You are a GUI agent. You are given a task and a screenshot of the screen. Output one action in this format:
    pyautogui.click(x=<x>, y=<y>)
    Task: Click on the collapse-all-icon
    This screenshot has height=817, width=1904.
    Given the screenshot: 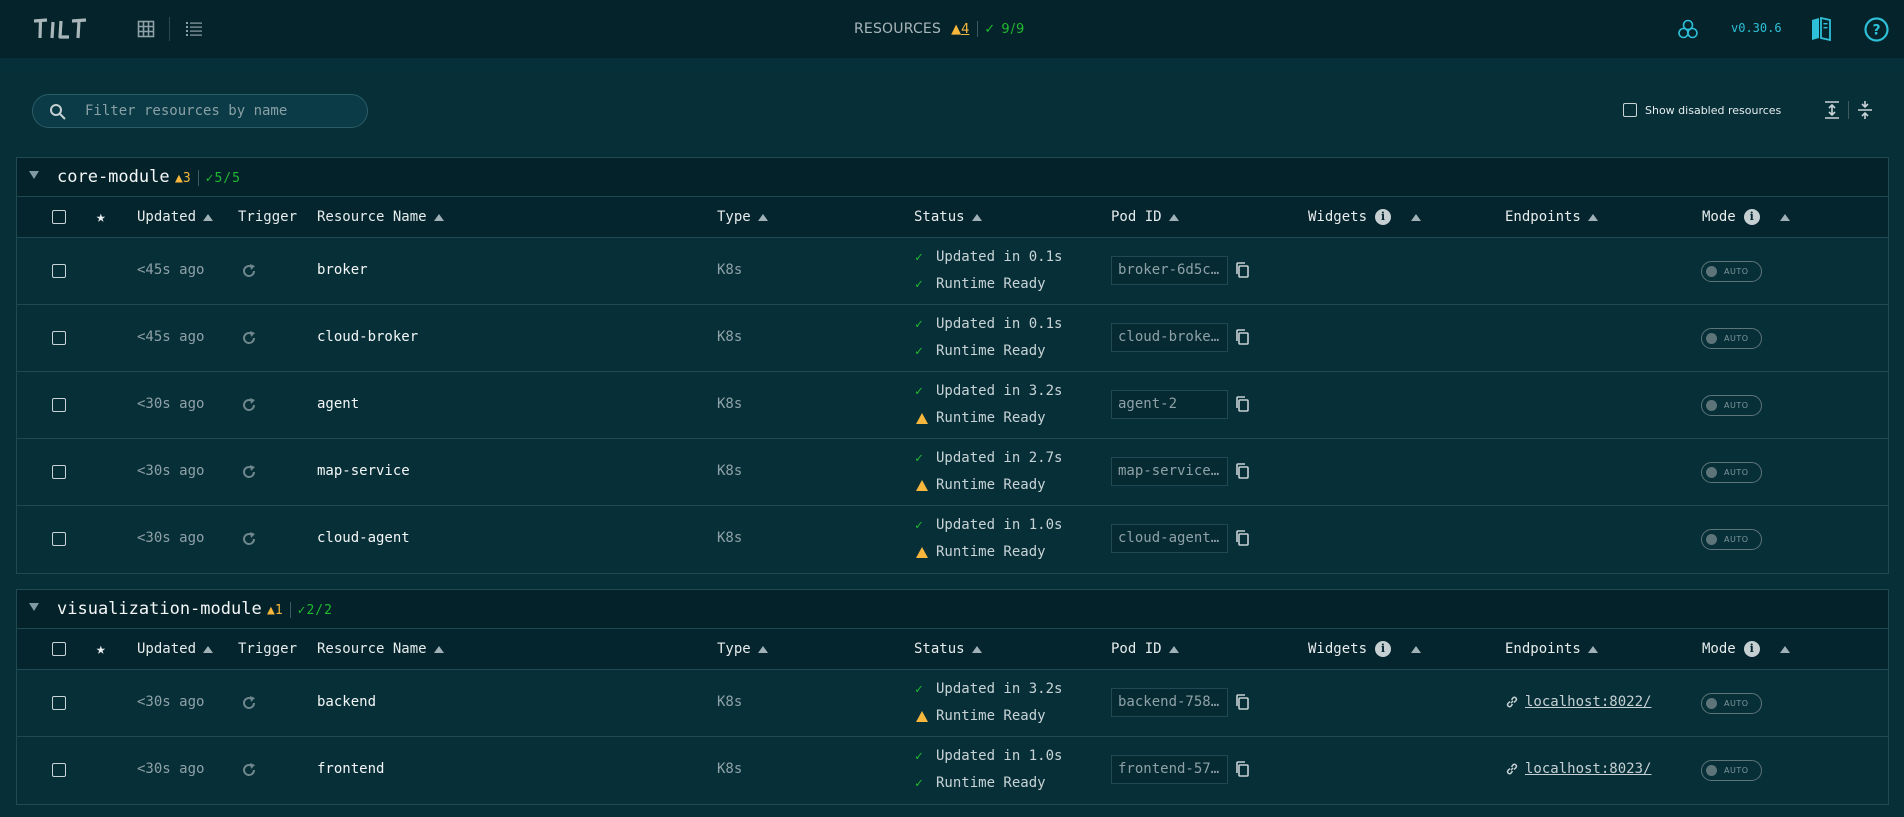 What is the action you would take?
    pyautogui.click(x=1865, y=110)
    